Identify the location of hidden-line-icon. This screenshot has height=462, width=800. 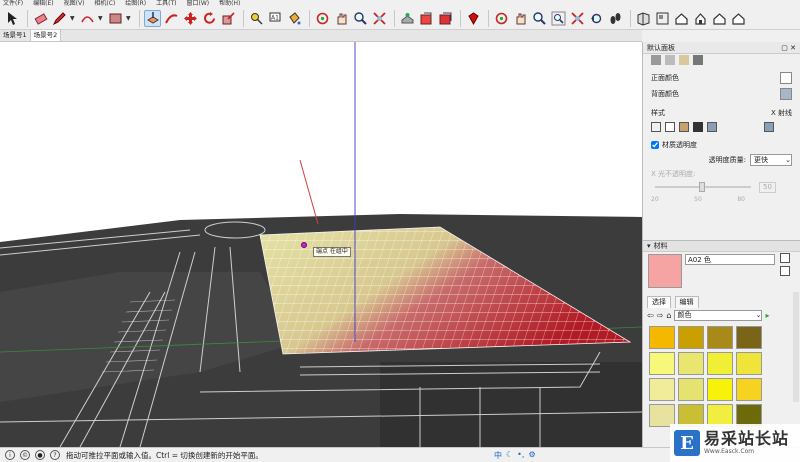
(670, 127).